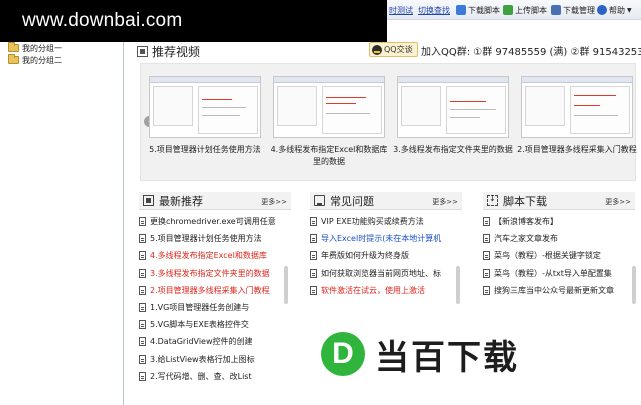 Image resolution: width=641 pixels, height=405 pixels. I want to click on video-caption: 5.项目管理器计划任务使用方法, so click(205, 150).